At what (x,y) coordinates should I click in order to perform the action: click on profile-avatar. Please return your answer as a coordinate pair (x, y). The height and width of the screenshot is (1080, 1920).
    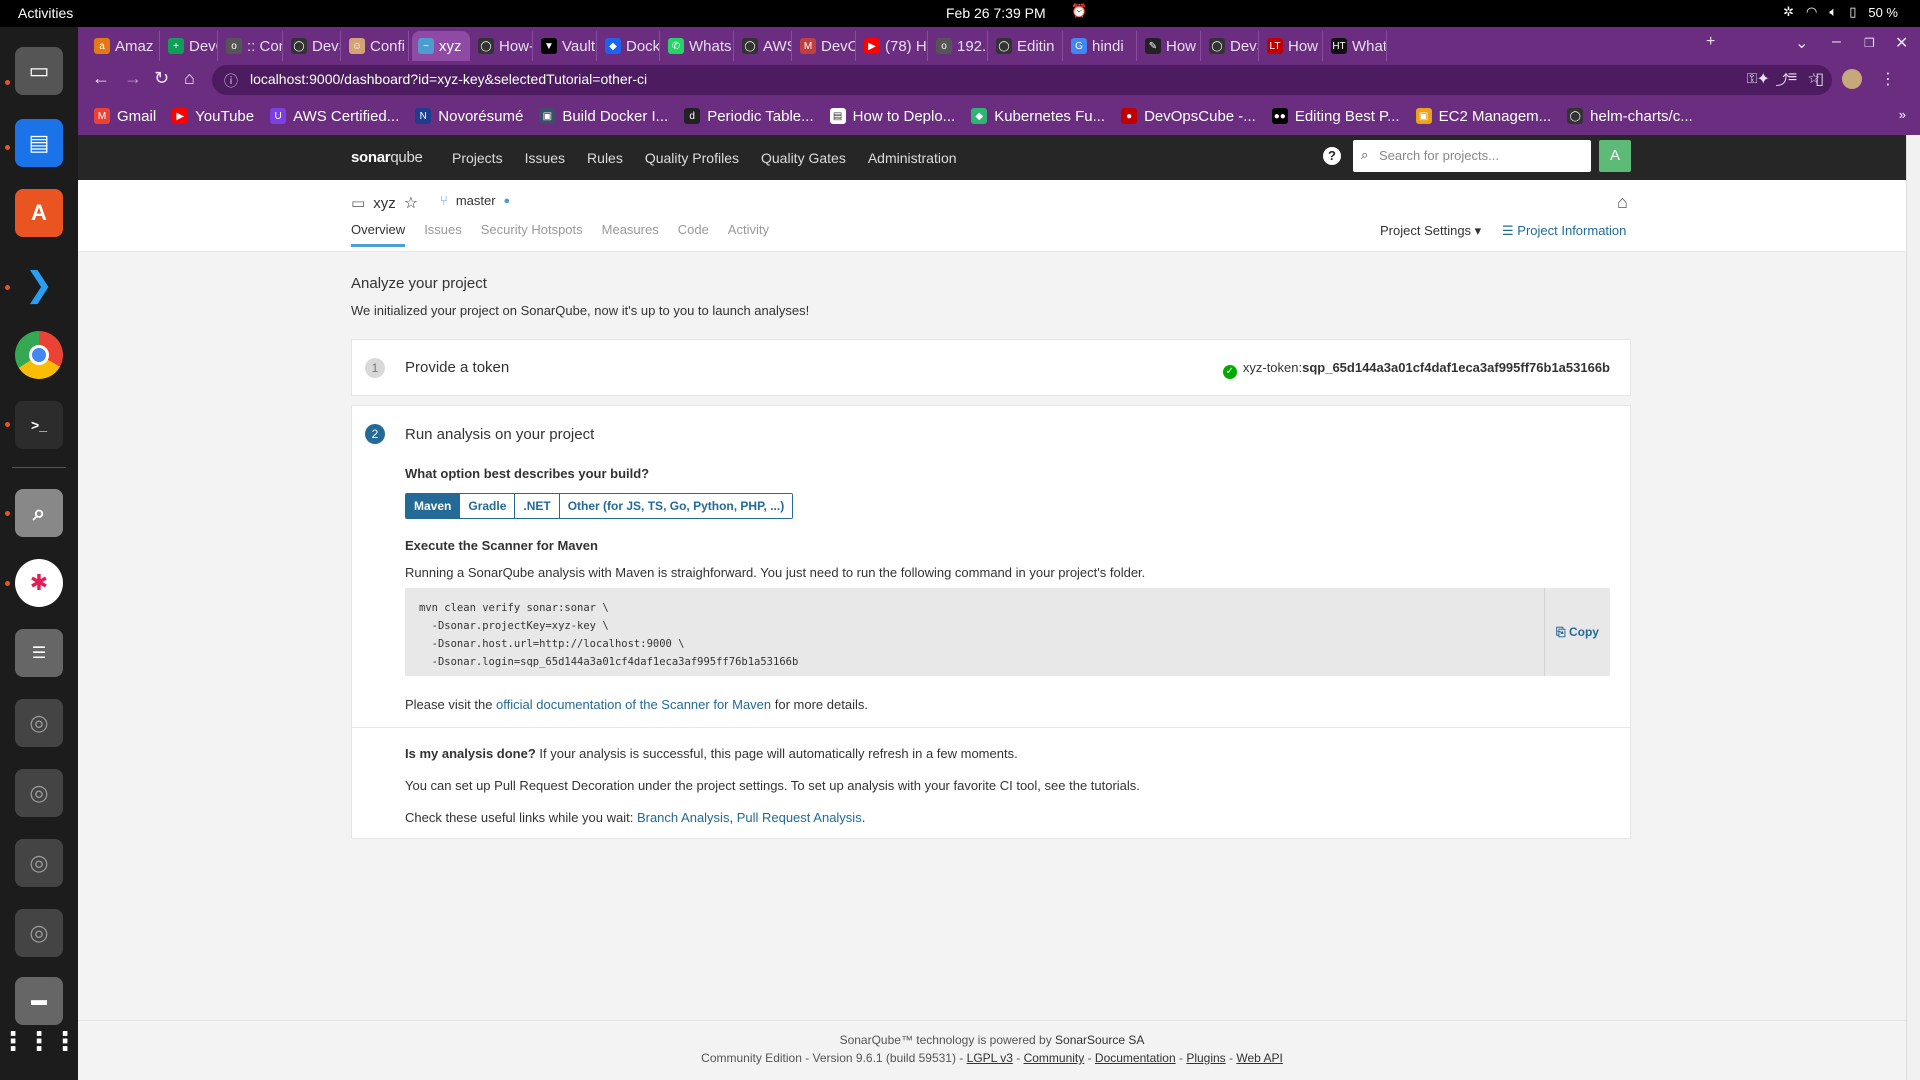
    Looking at the image, I should click on (1852, 79).